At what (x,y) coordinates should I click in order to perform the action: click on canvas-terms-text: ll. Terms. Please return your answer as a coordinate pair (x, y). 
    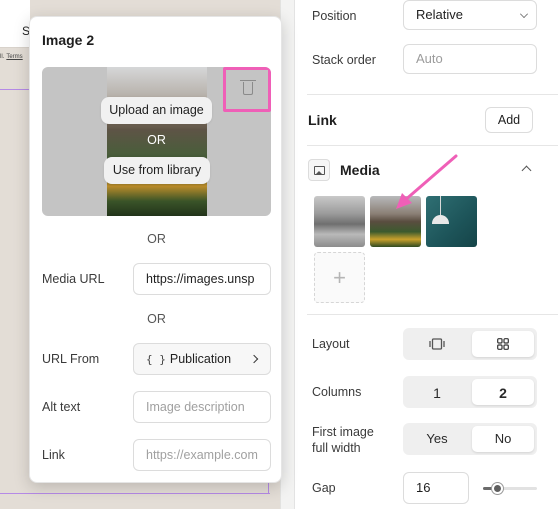
    Looking at the image, I should click on (11, 57).